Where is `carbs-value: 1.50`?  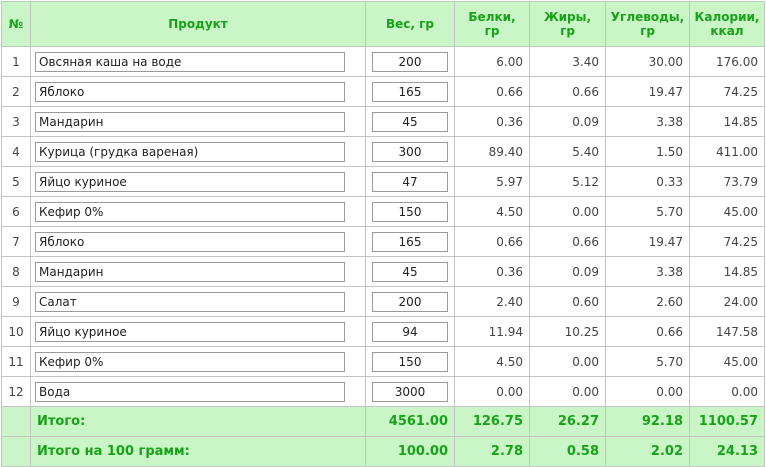 carbs-value: 1.50 is located at coordinates (647, 151).